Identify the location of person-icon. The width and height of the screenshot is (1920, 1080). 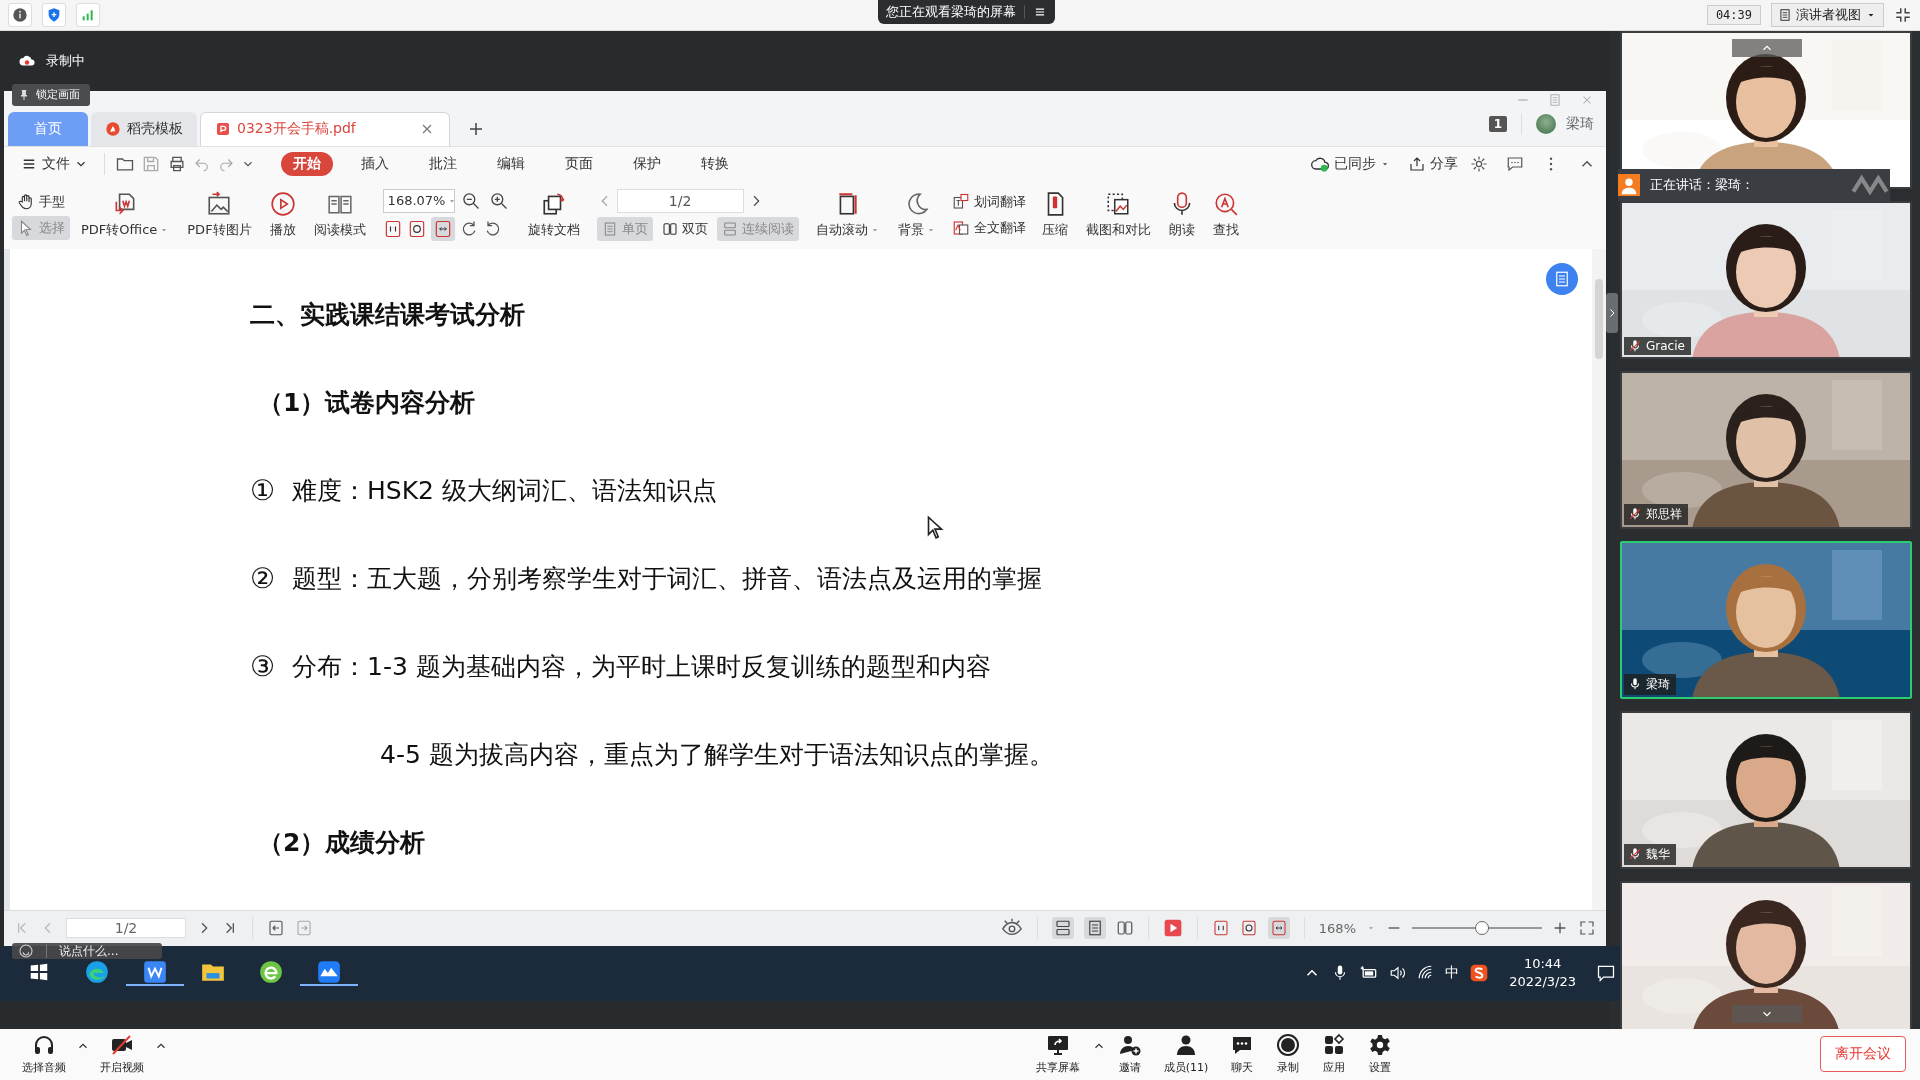
(1629, 184).